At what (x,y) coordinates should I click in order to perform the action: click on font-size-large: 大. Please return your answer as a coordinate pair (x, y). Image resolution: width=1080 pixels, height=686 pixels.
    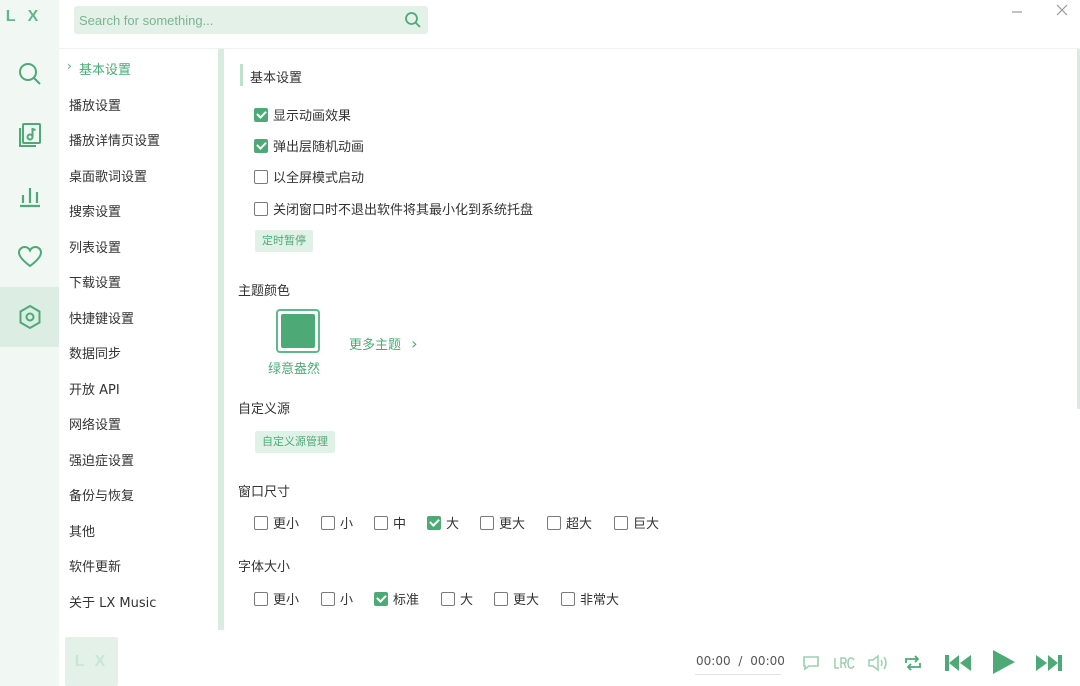
    Looking at the image, I should click on (457, 598).